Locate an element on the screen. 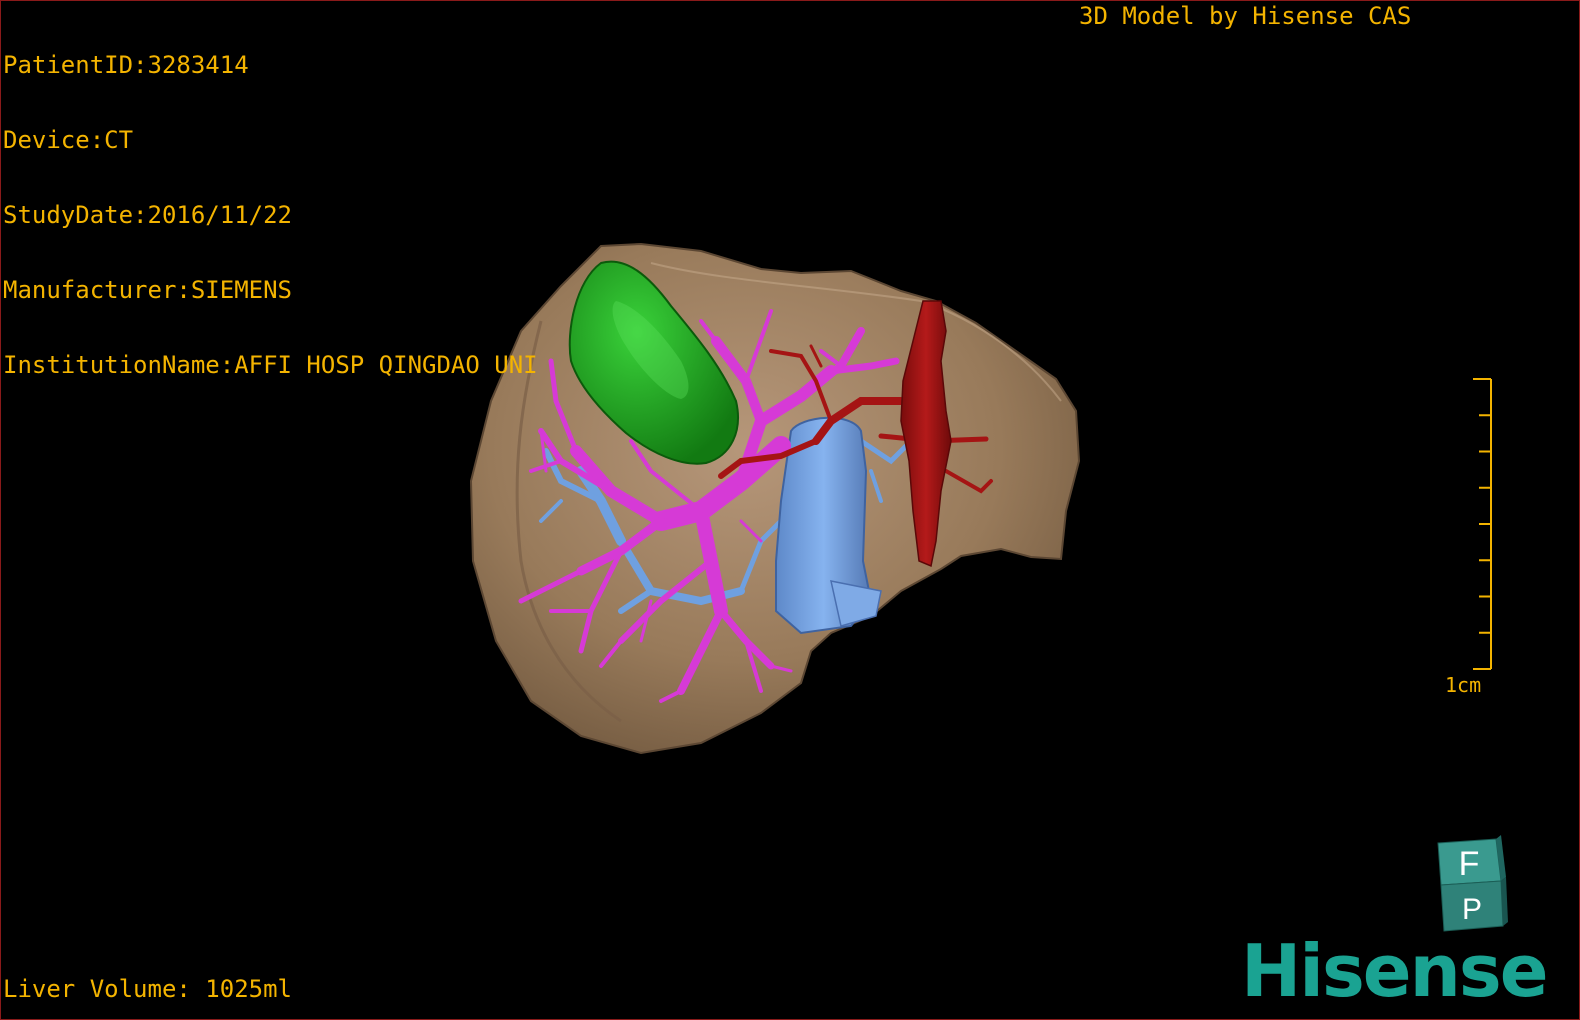 The image size is (1580, 1020). study-date-label: StudyDate:2016/11/22 is located at coordinates (147, 215).